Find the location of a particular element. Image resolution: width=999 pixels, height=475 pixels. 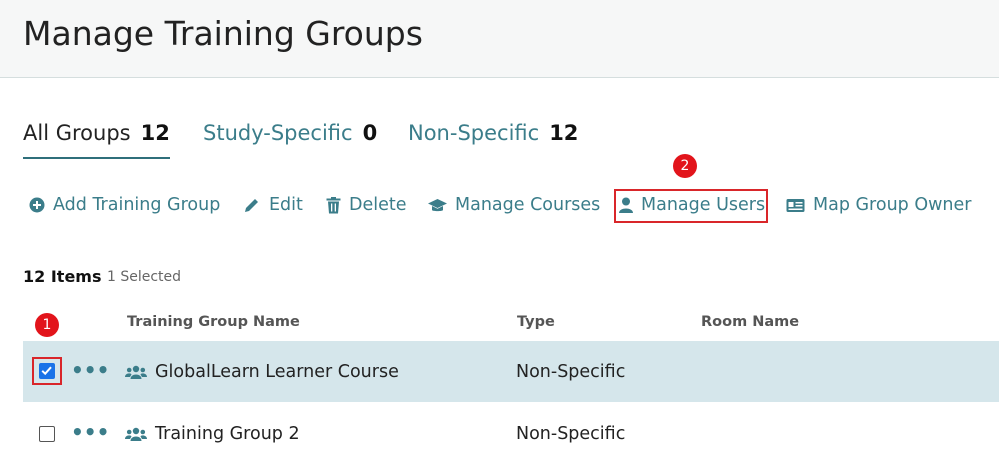

manage-courses-button: Manage Courses is located at coordinates (514, 205).